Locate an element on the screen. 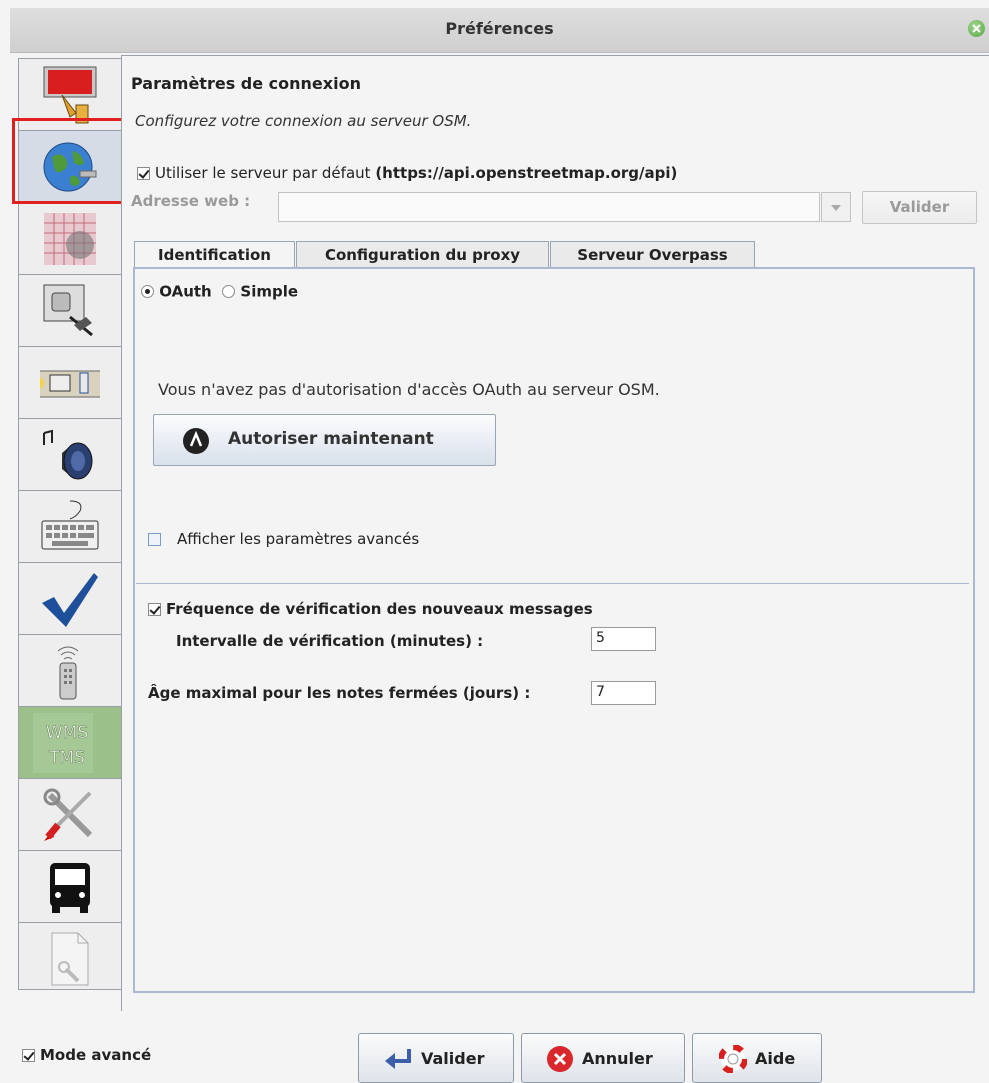  interval-label: Intervalle de vérification (minutes) : is located at coordinates (330, 641).